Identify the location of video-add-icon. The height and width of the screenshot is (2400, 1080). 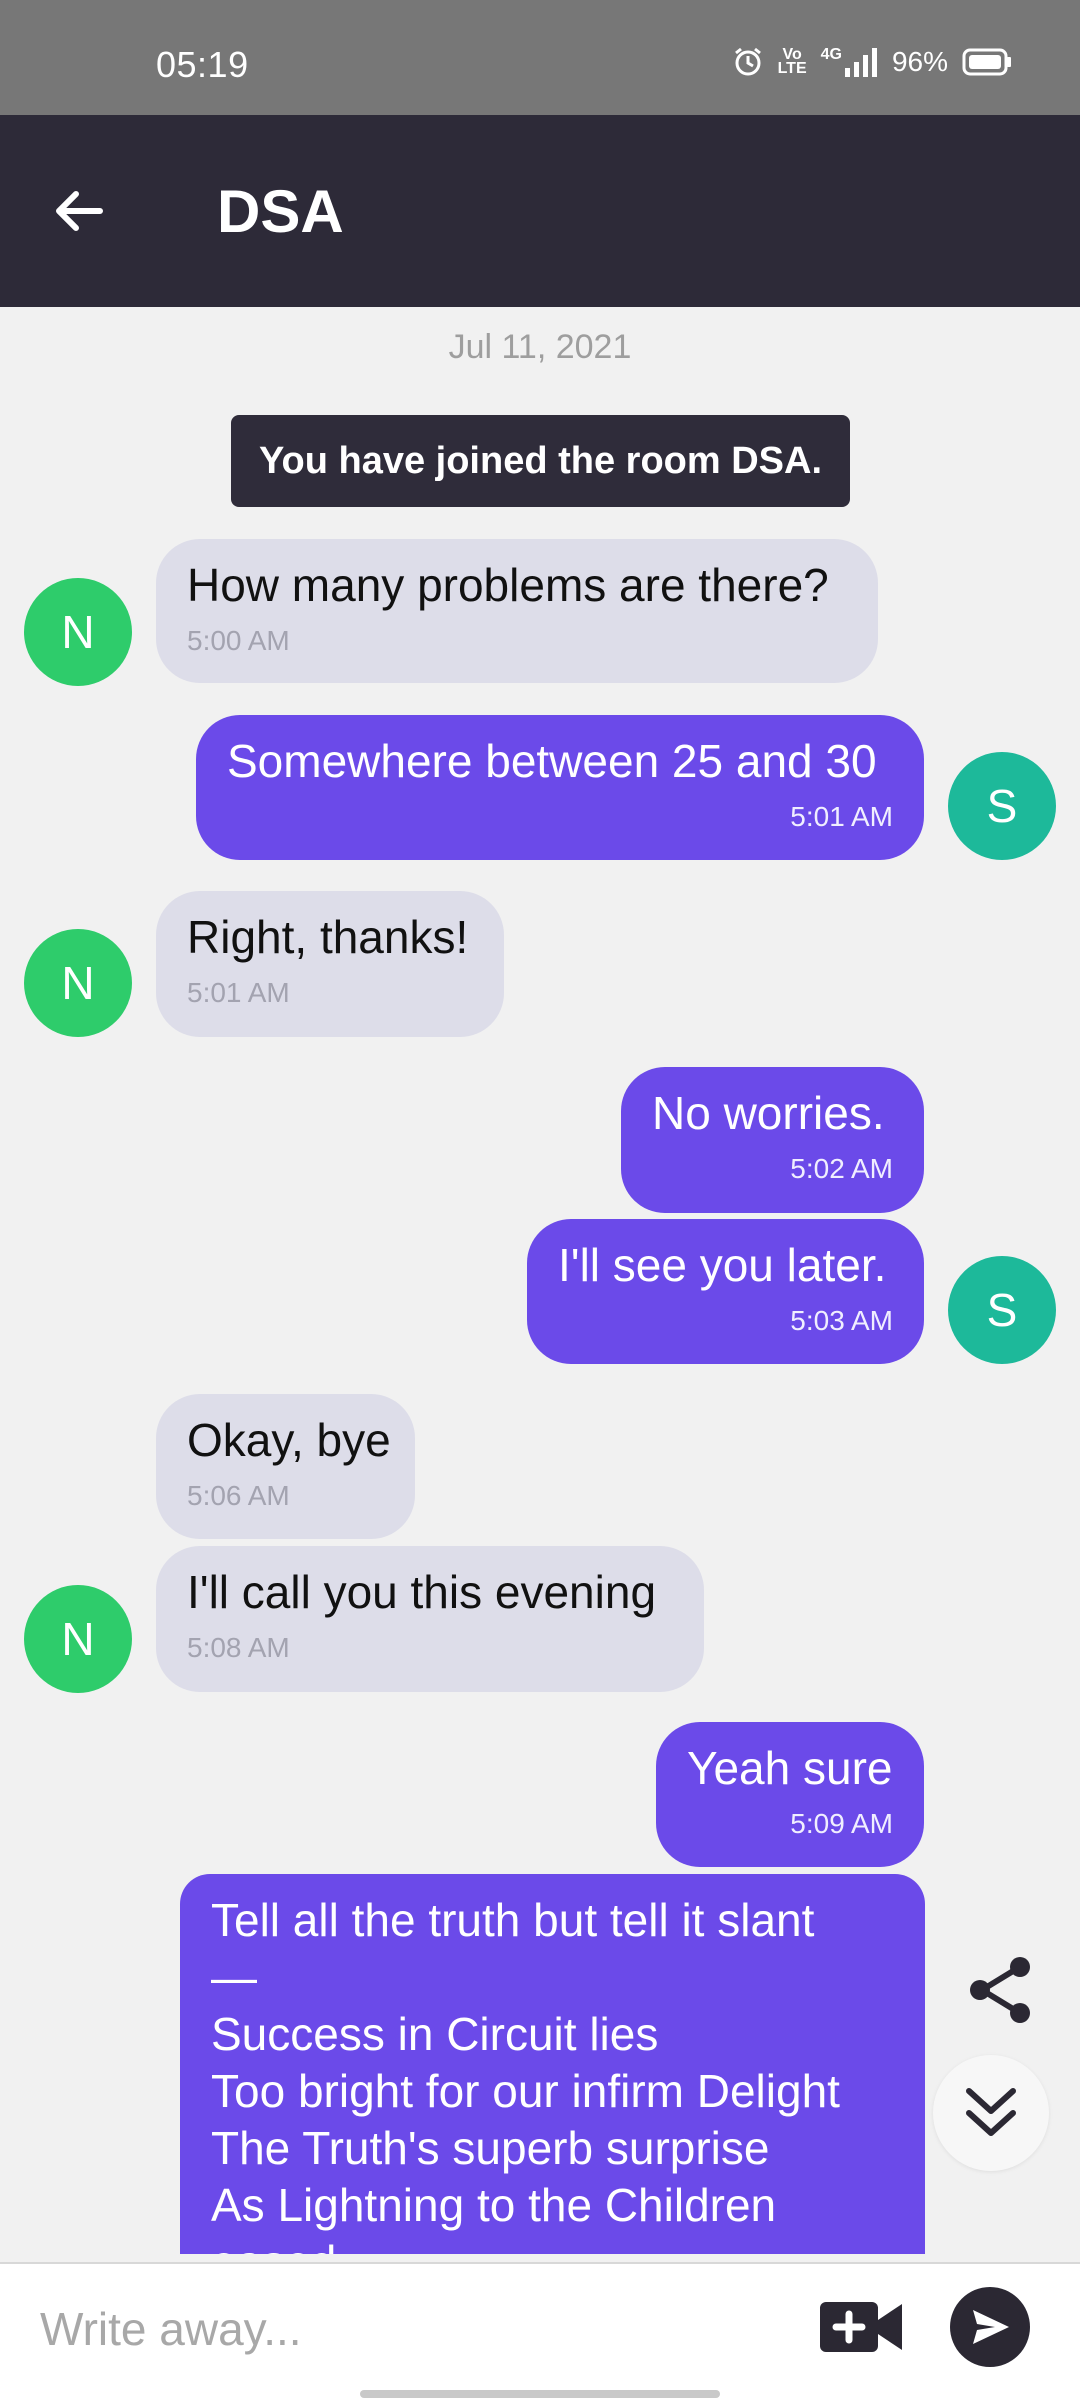
(861, 2327).